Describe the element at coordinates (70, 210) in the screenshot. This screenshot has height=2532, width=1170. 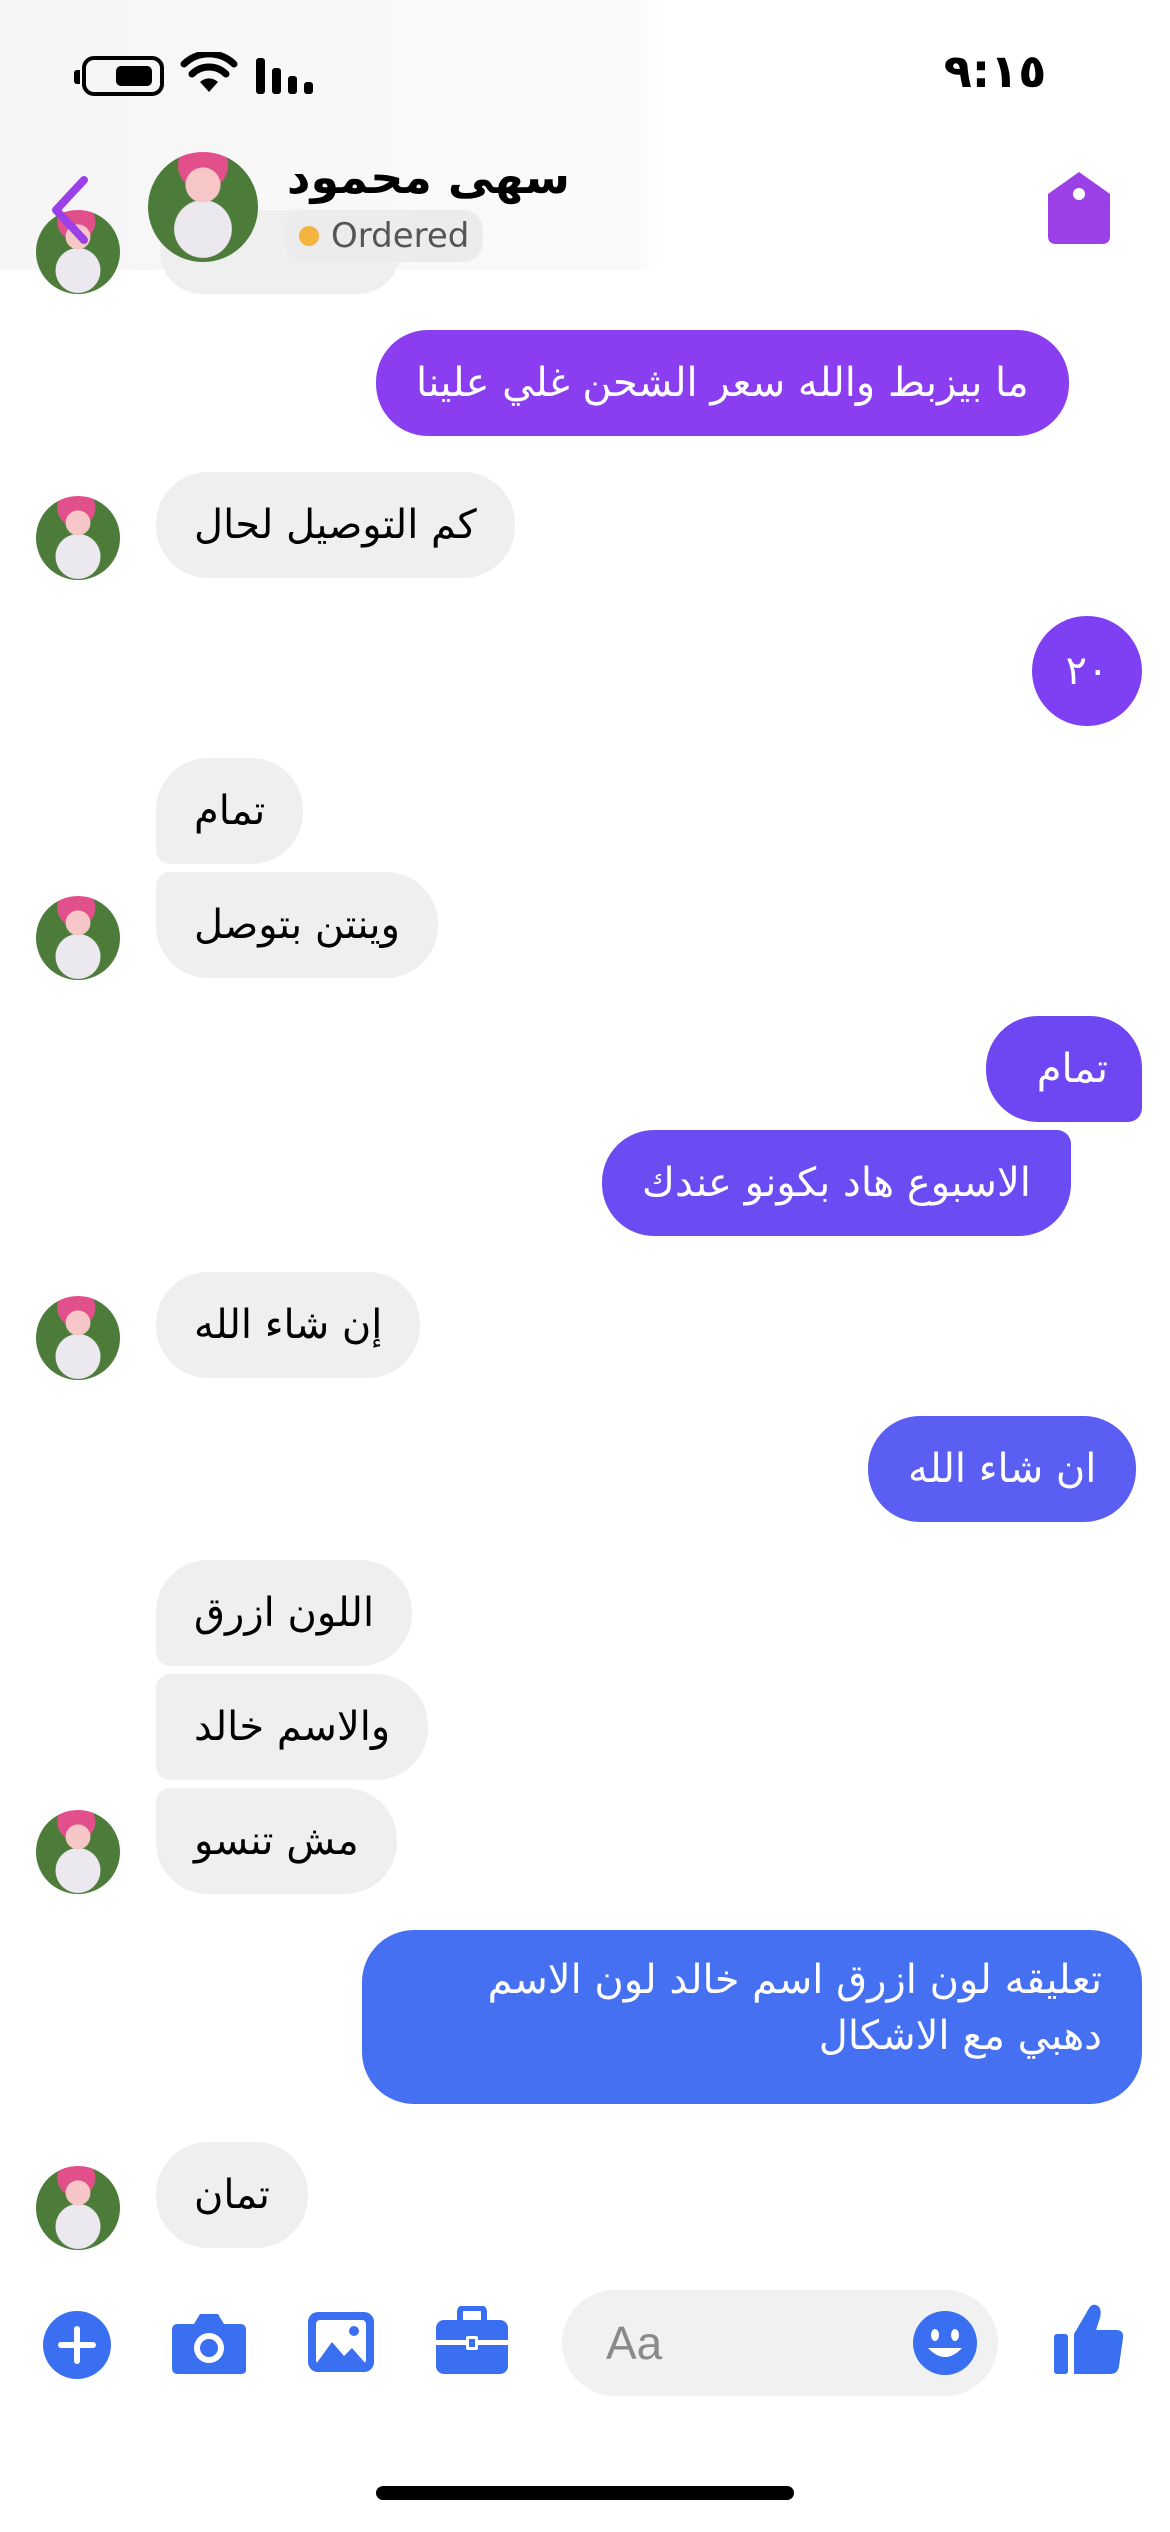
I see `back-chevron-icon` at that location.